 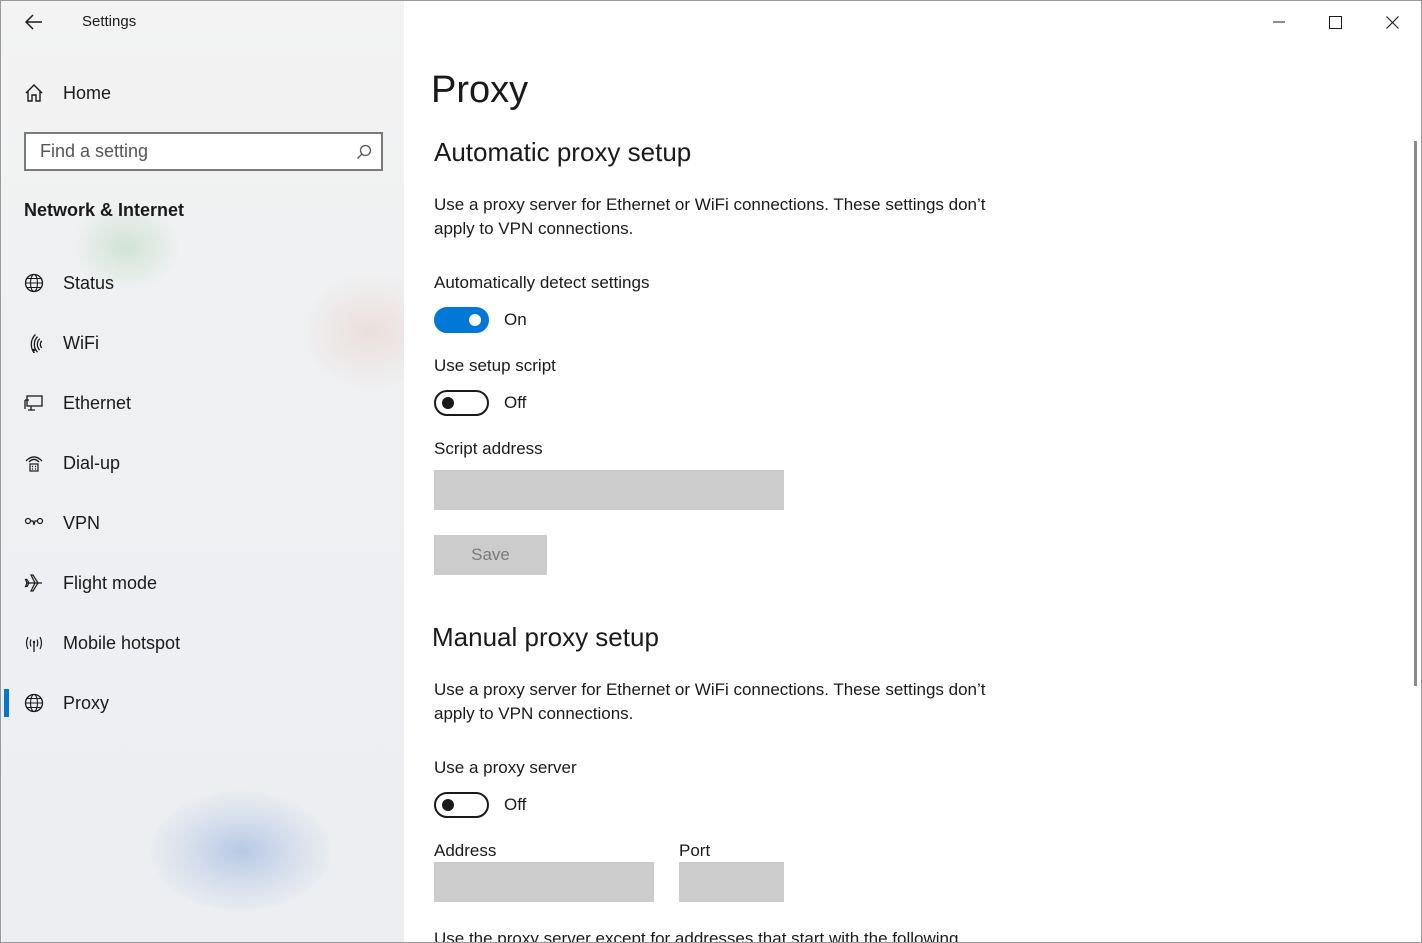 I want to click on auto-detect-toggle, so click(x=461, y=320).